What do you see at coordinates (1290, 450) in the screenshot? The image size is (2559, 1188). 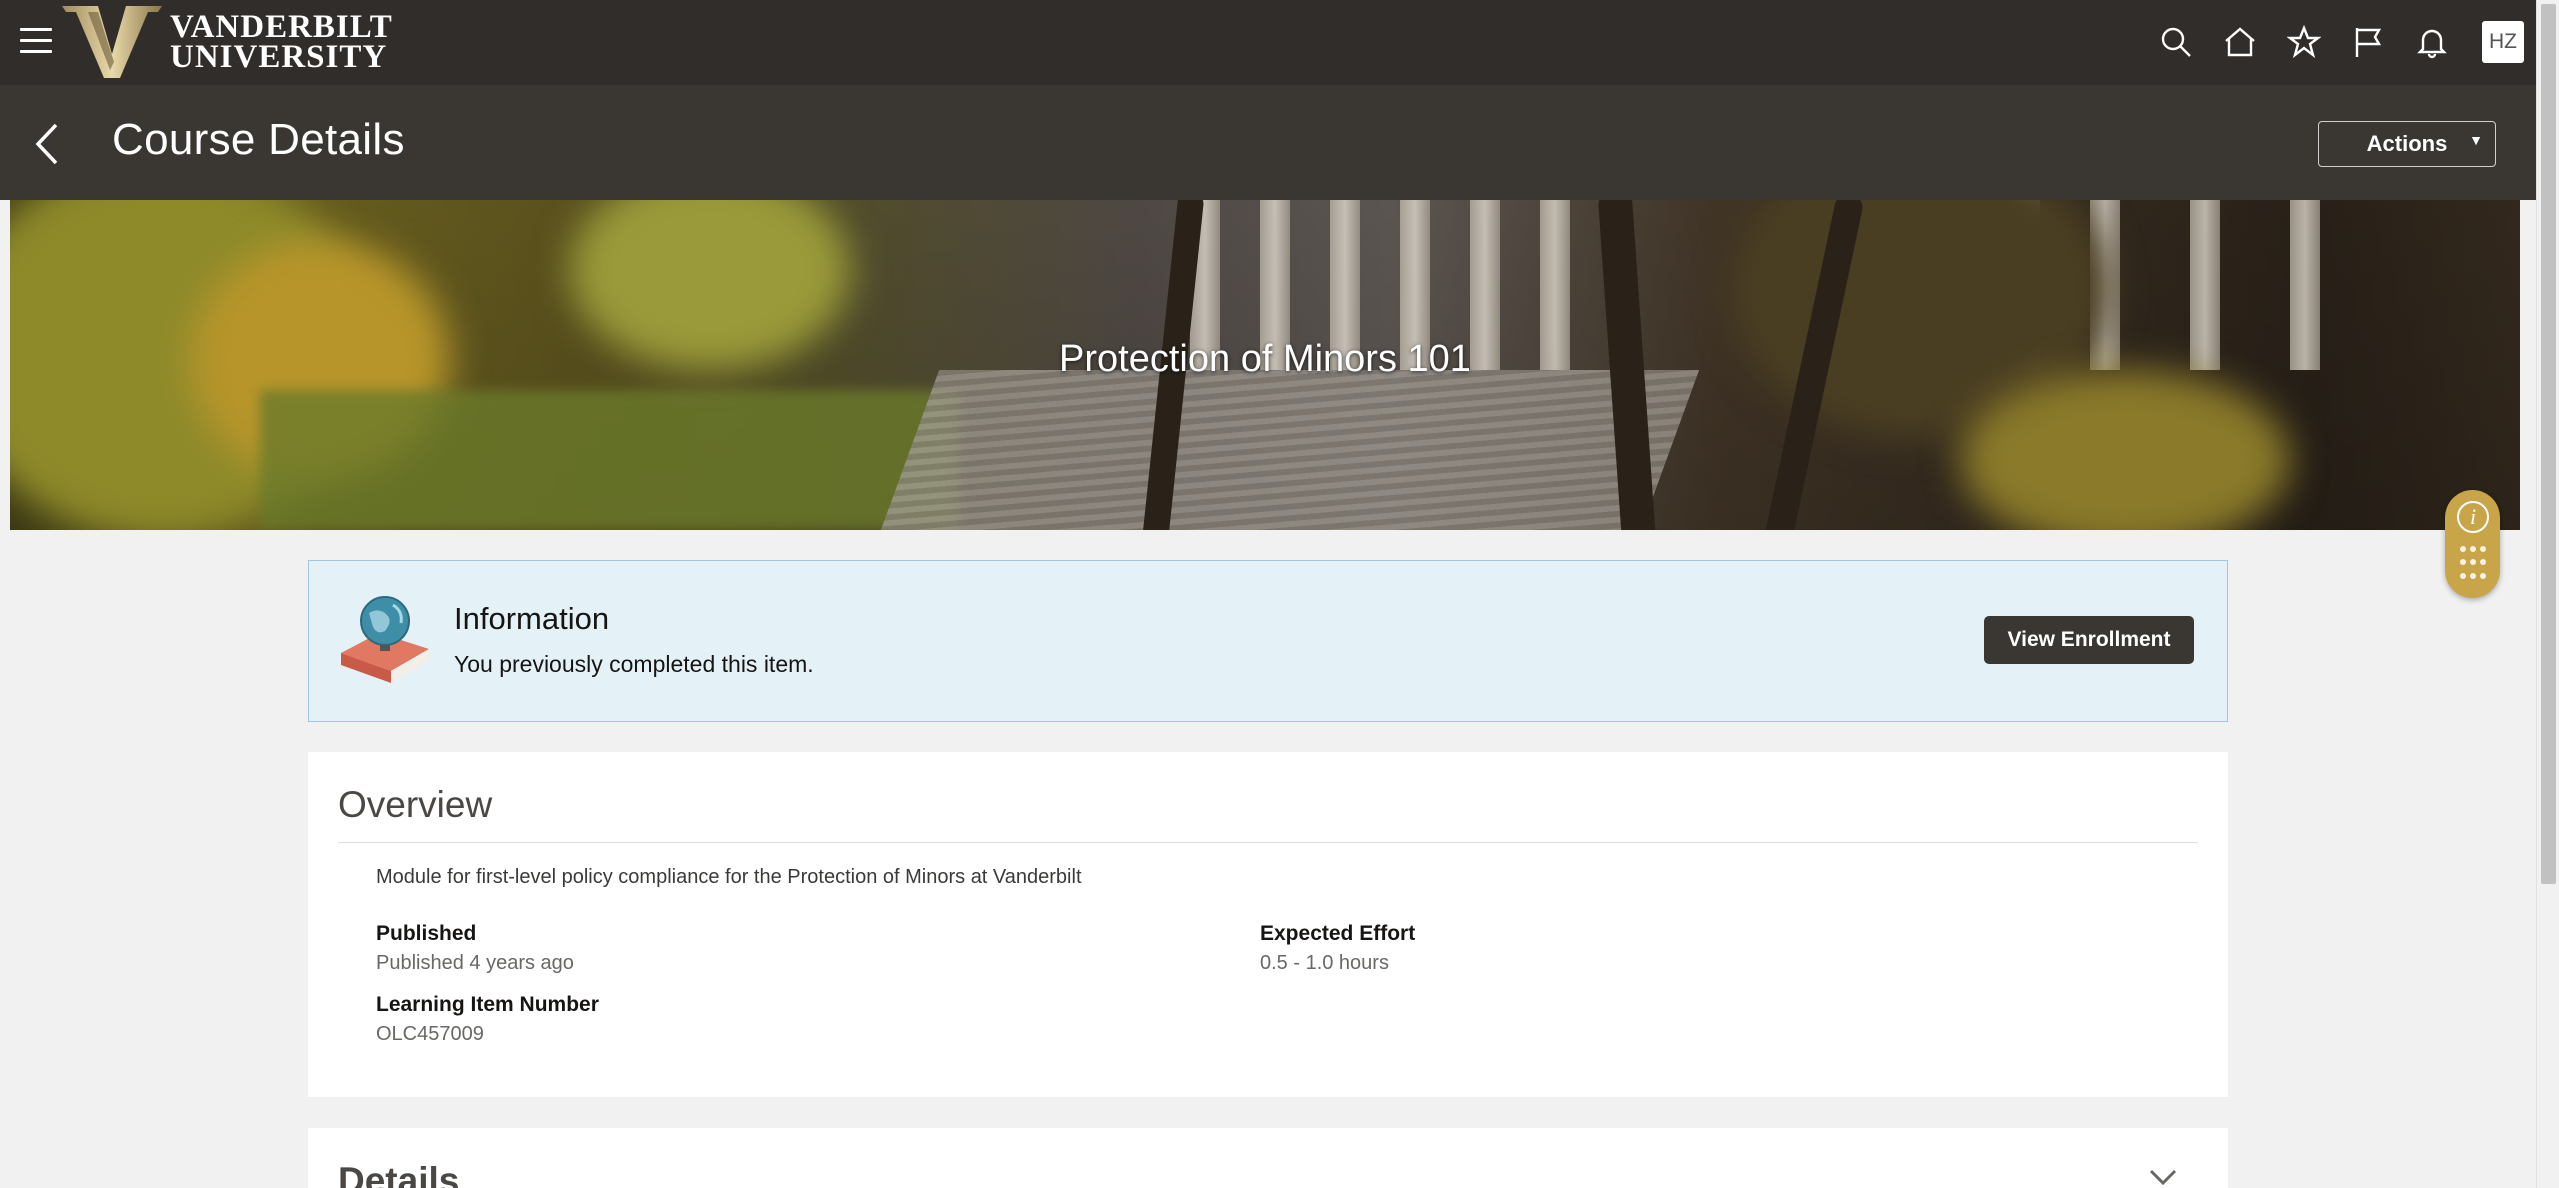 I see `steps-shape` at bounding box center [1290, 450].